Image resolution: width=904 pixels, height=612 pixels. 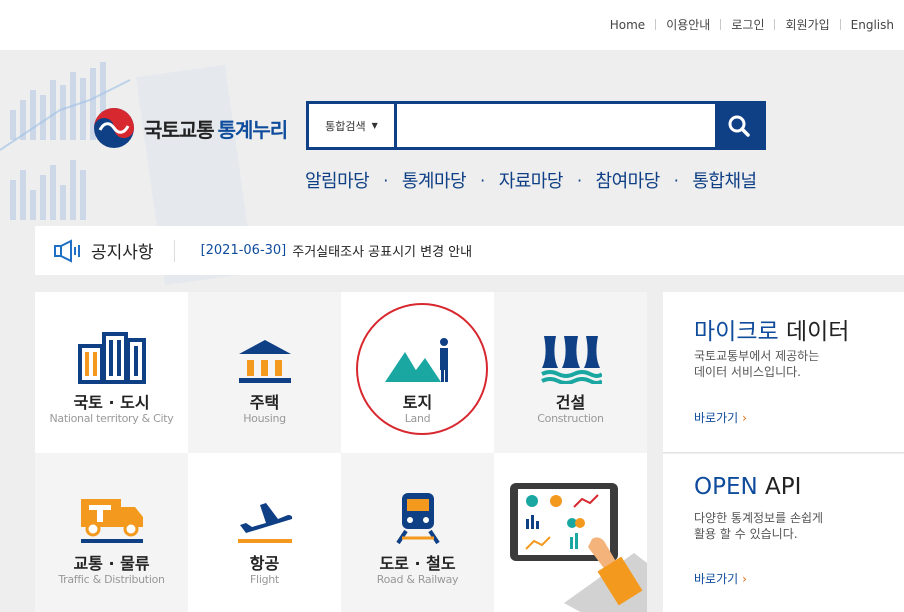 I want to click on category-construction: 건설 Construction, so click(x=570, y=372).